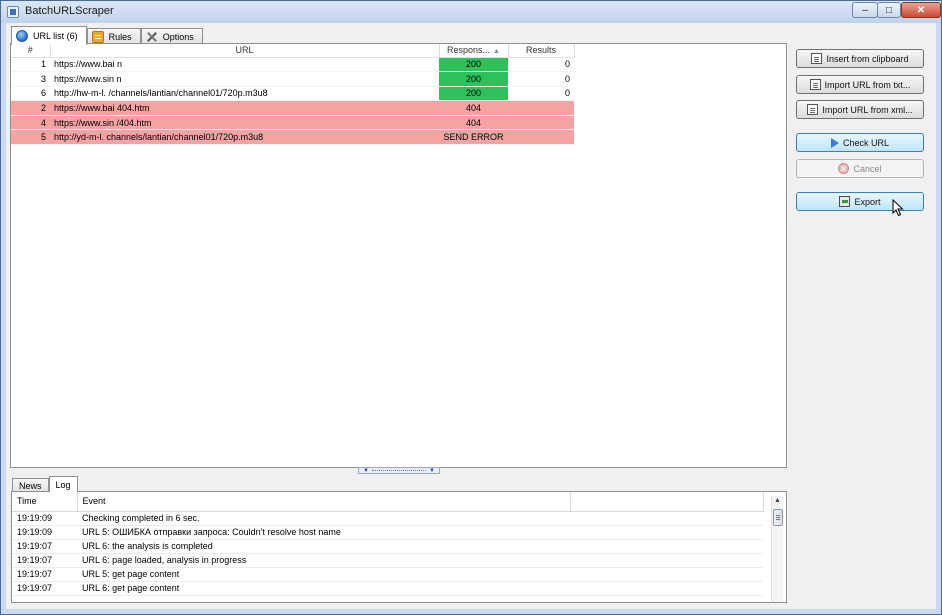  I want to click on row-num: 4, so click(30, 123).